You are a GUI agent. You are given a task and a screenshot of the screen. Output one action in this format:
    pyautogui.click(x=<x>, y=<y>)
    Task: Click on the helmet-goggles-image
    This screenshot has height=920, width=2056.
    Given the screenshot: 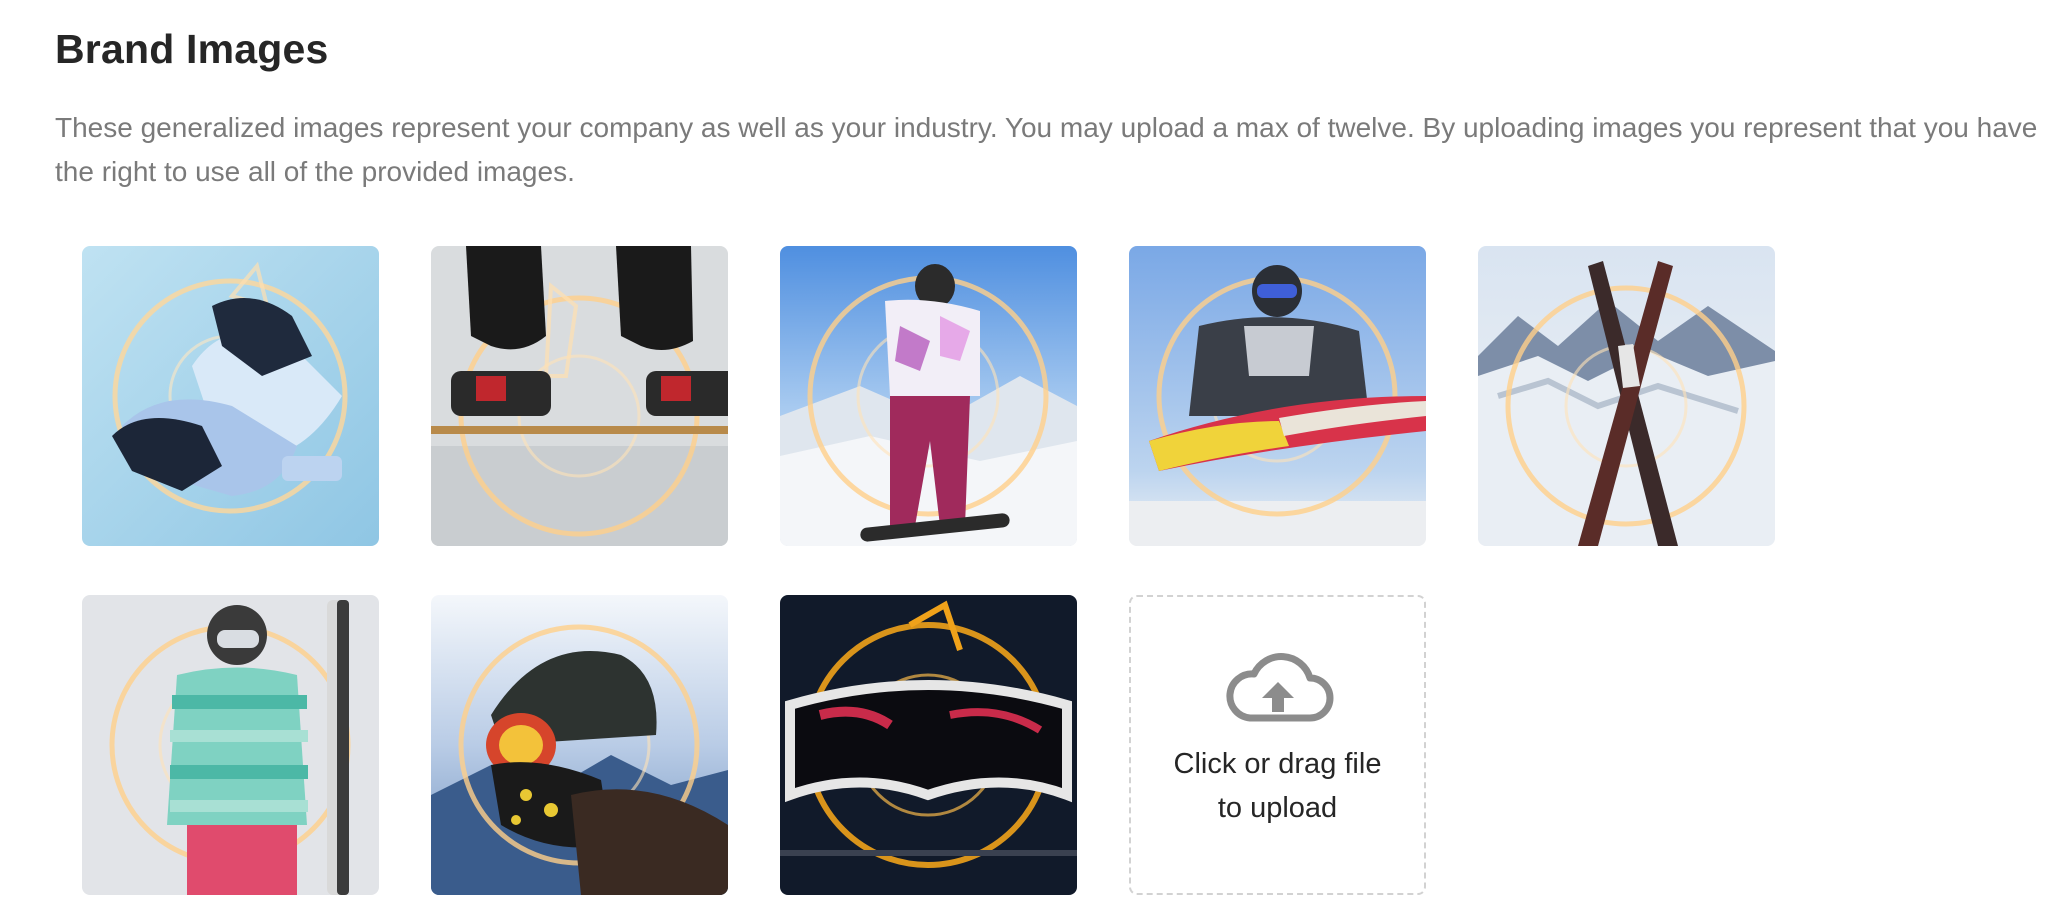 What is the action you would take?
    pyautogui.click(x=579, y=745)
    